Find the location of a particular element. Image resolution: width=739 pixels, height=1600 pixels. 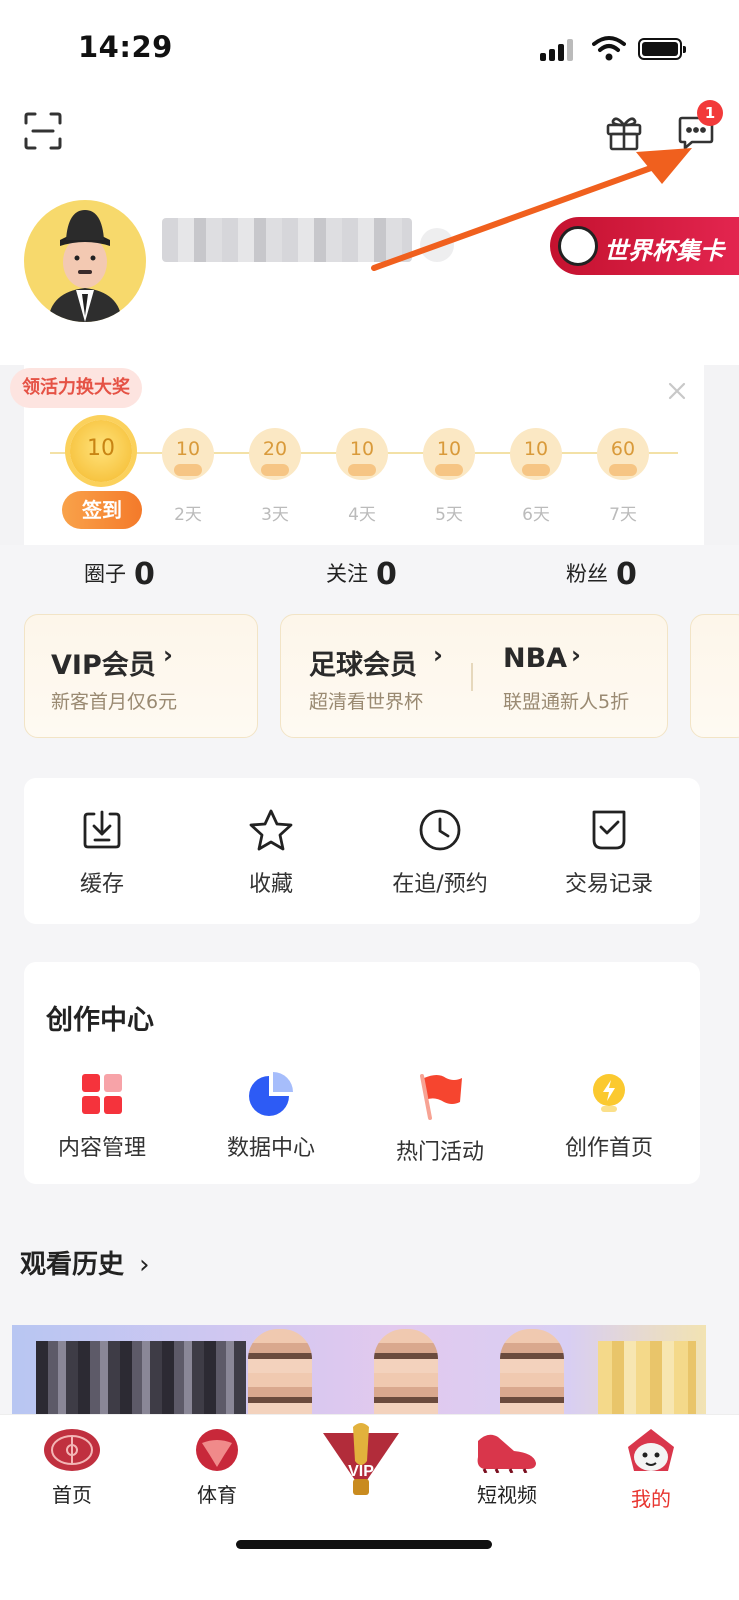

flag-icon is located at coordinates (441, 1097).